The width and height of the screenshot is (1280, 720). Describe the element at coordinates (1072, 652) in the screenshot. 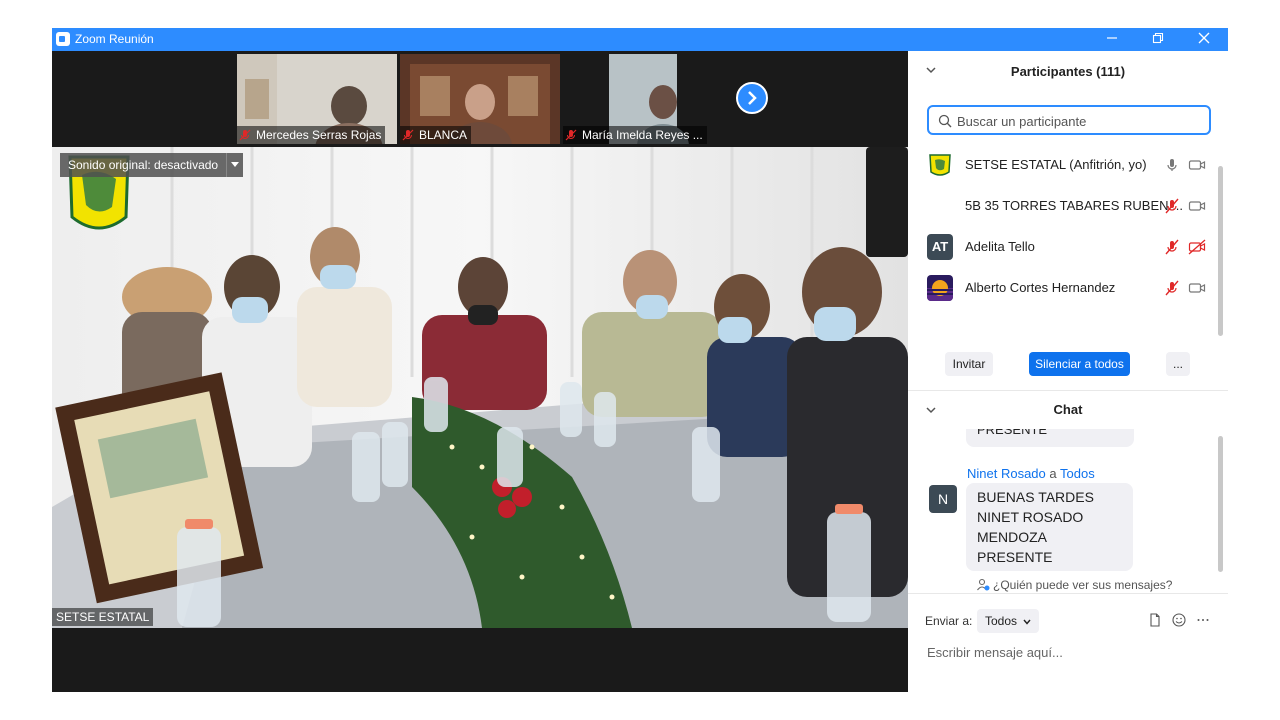

I see `chat-message-input` at that location.